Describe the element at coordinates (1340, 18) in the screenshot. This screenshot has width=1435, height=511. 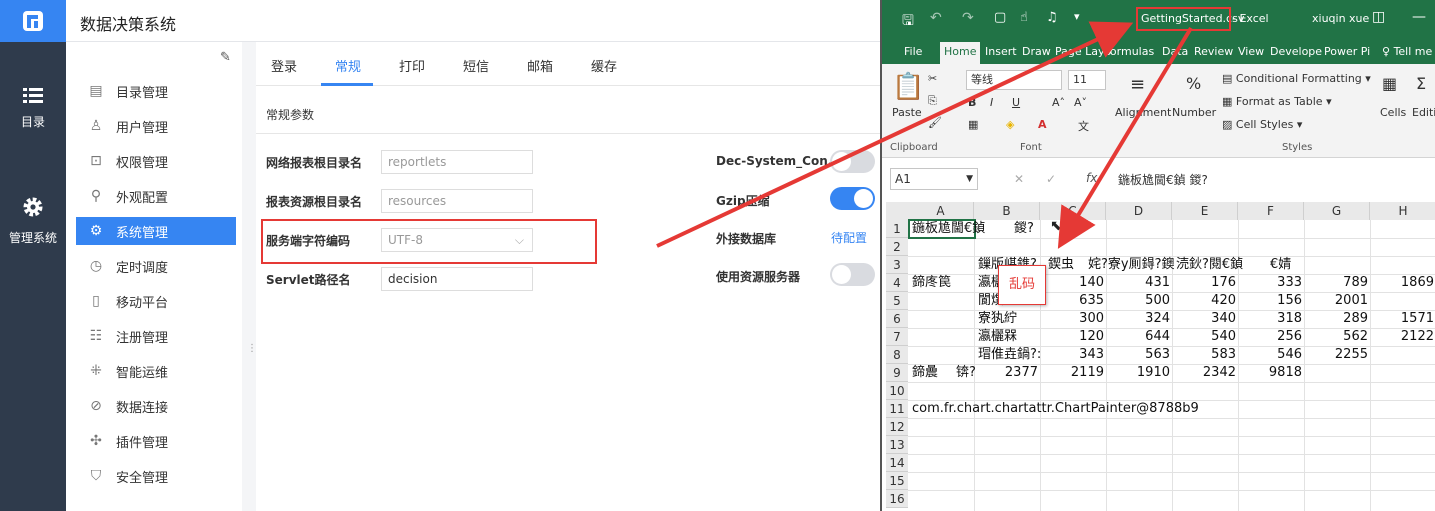
I see `user-name: xiuqin xue` at that location.